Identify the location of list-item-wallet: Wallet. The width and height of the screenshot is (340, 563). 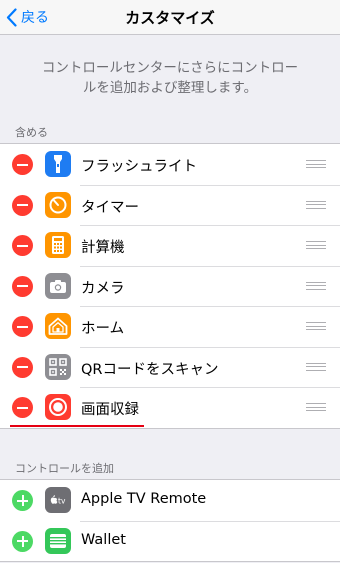
(170, 541).